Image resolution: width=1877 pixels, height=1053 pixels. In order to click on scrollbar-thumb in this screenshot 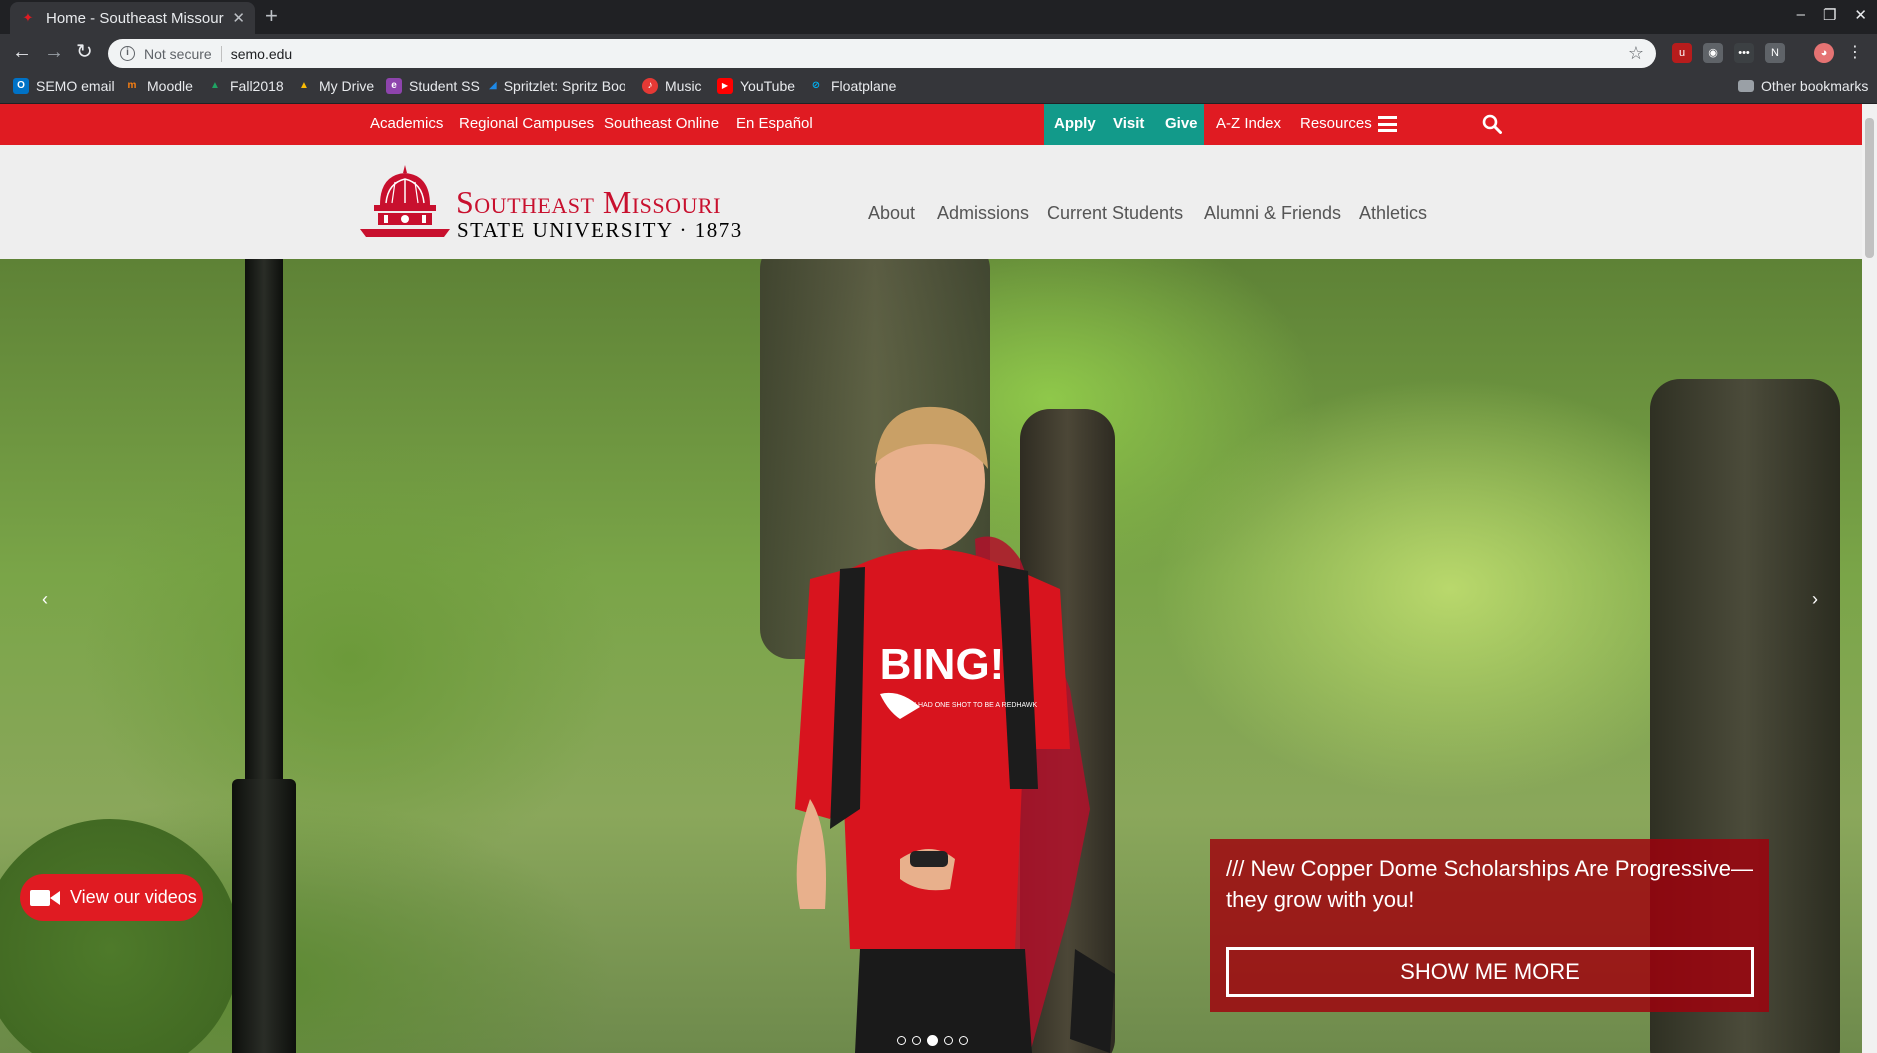, I will do `click(1869, 188)`.